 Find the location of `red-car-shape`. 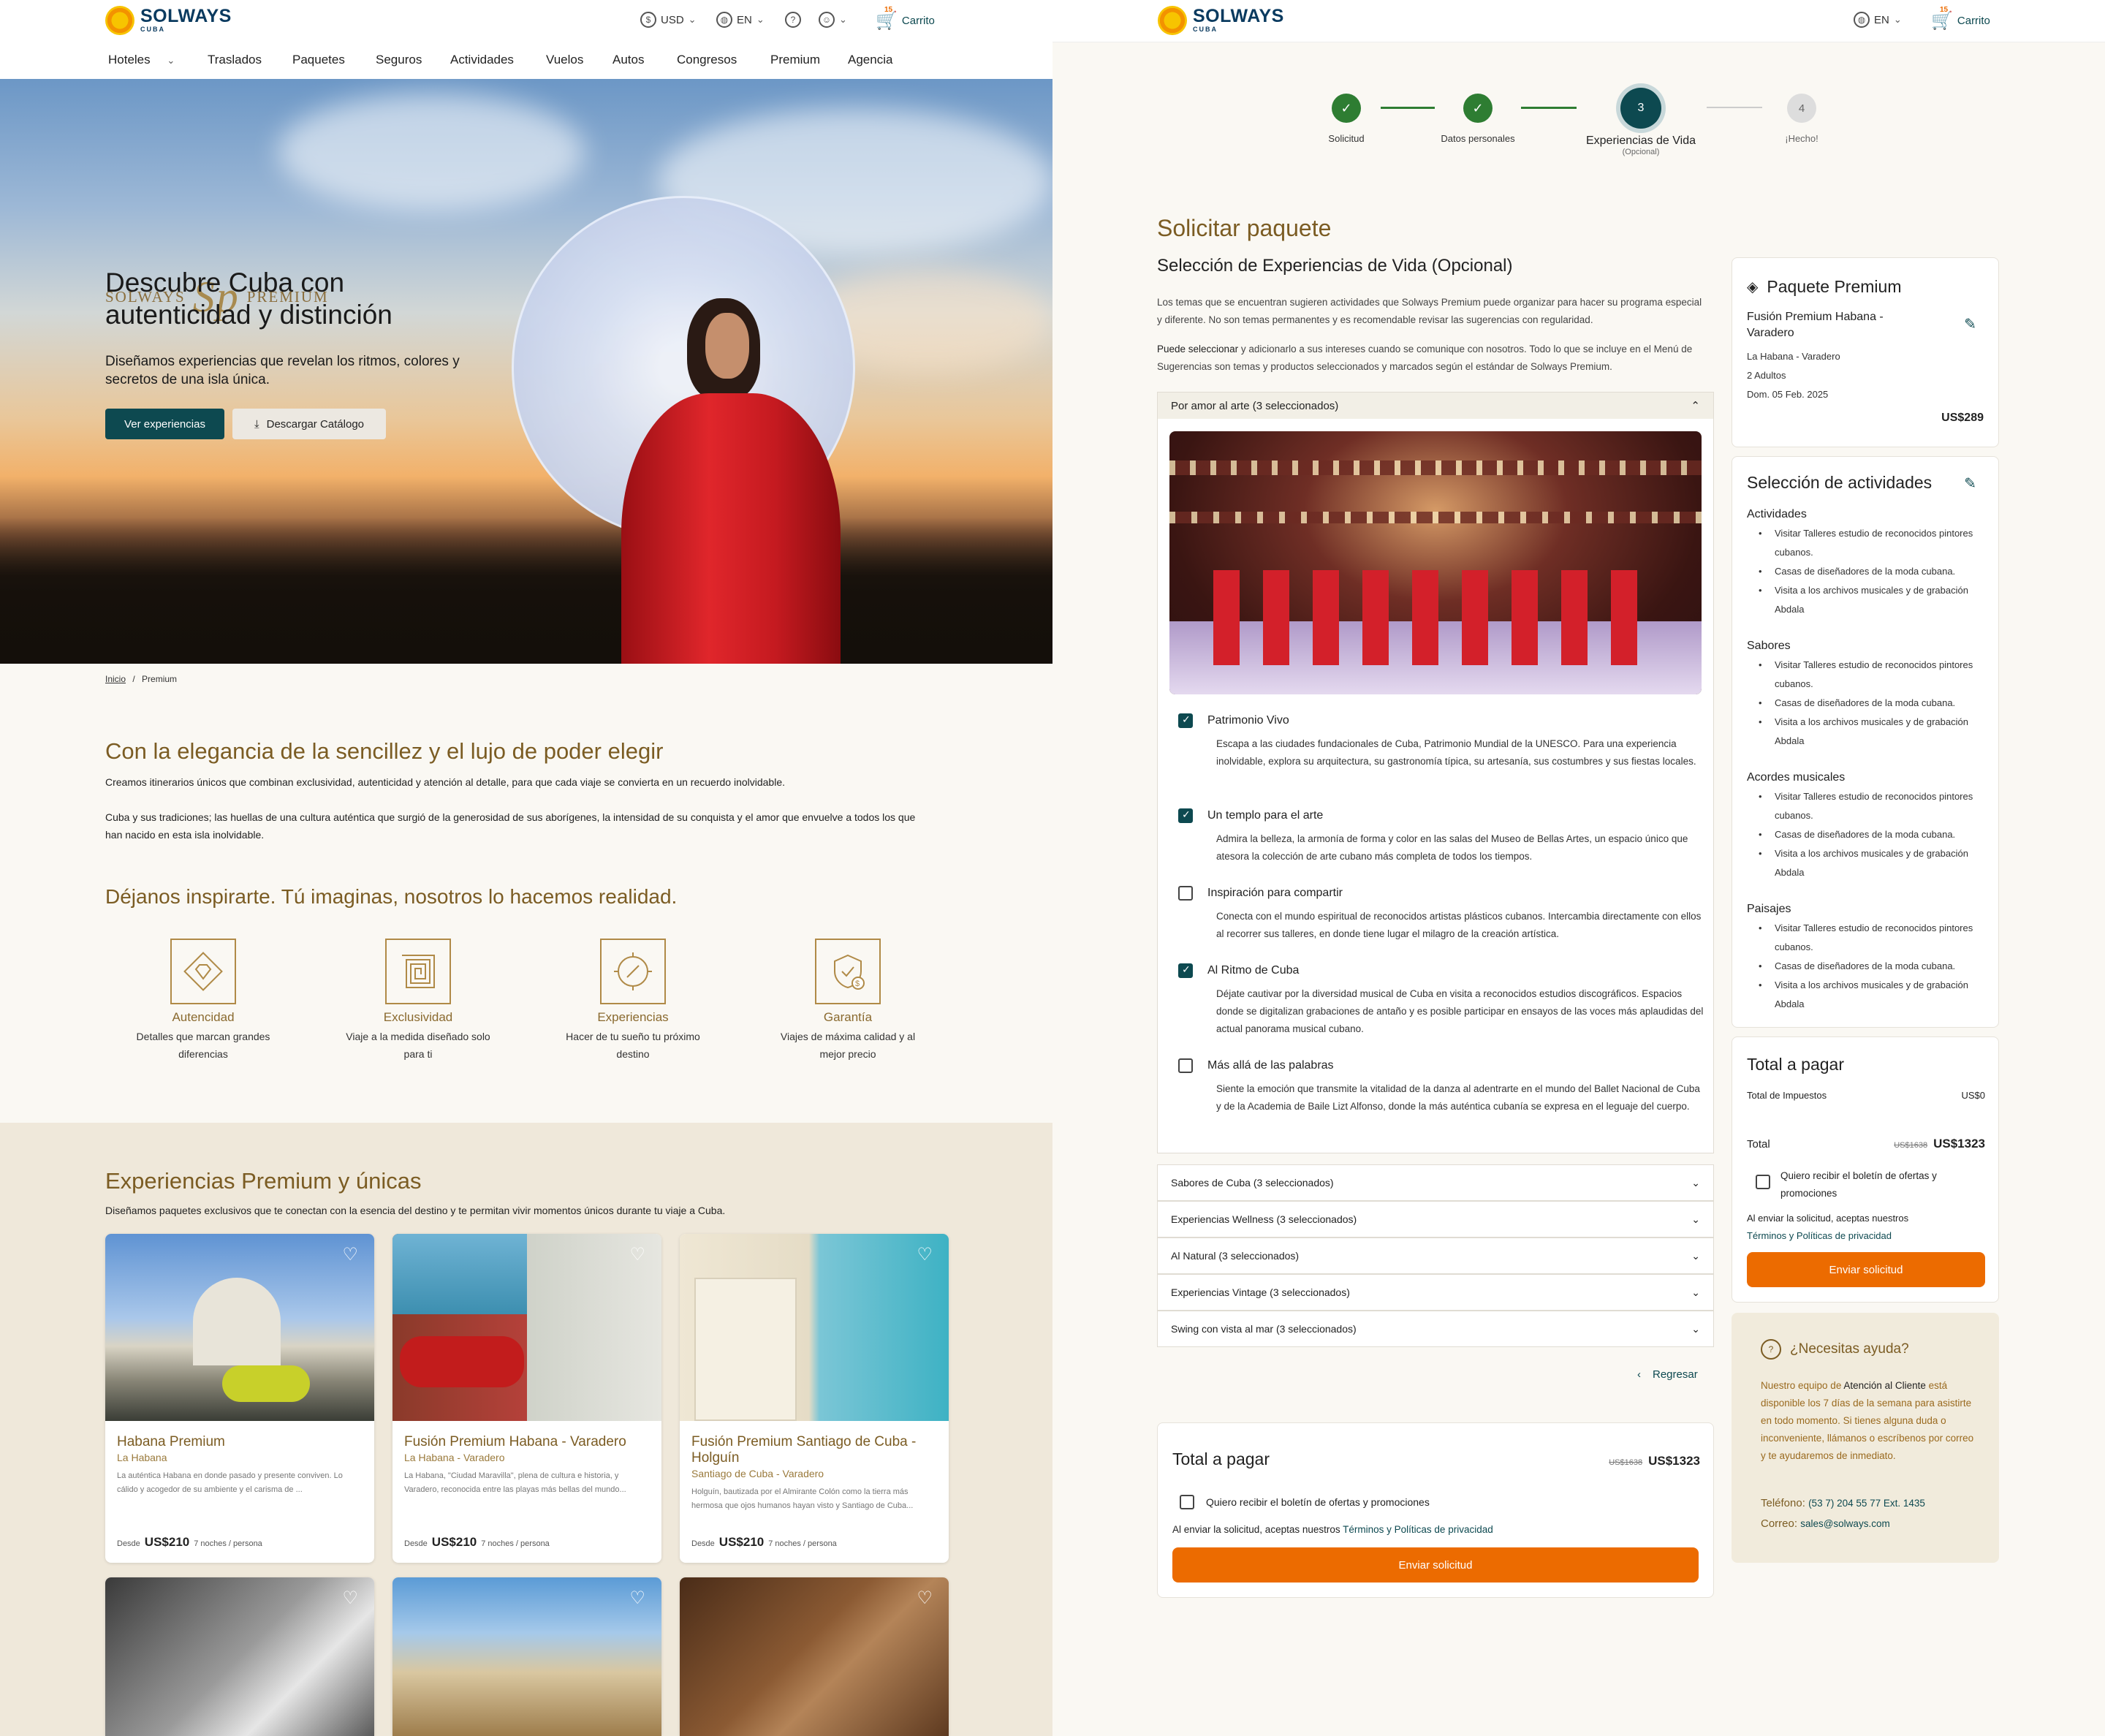

red-car-shape is located at coordinates (462, 1361).